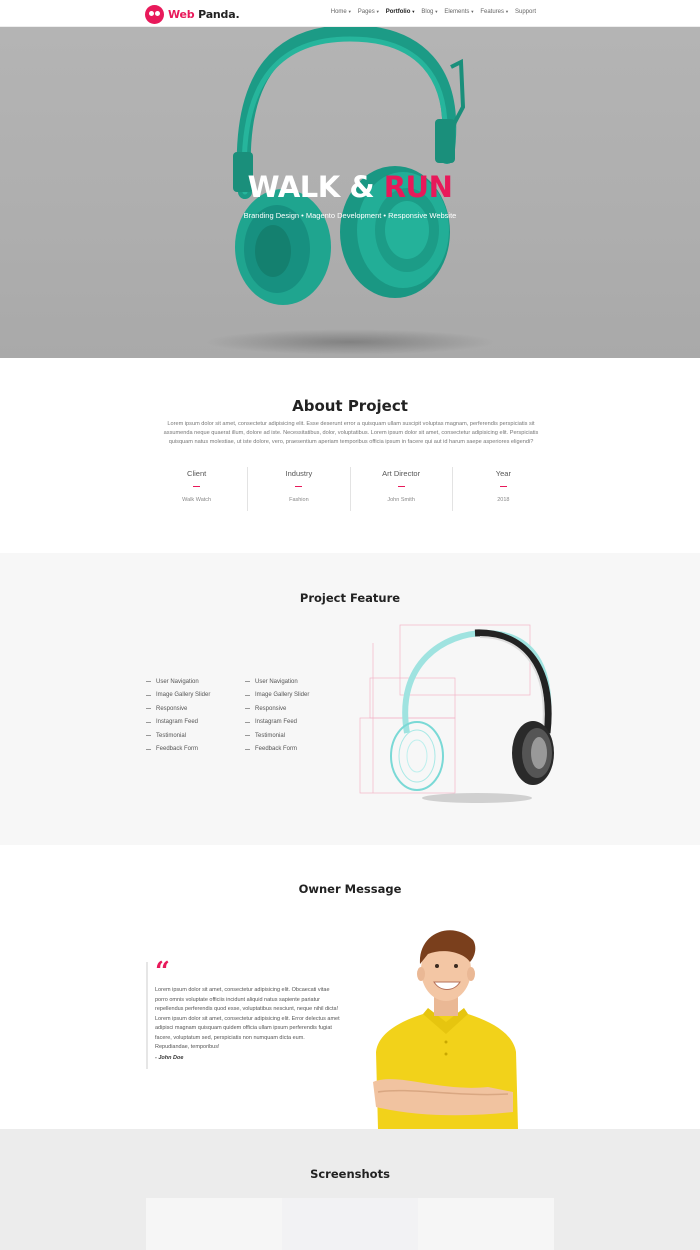 This screenshot has width=700, height=1250. I want to click on menu-label: Elements, so click(457, 12).